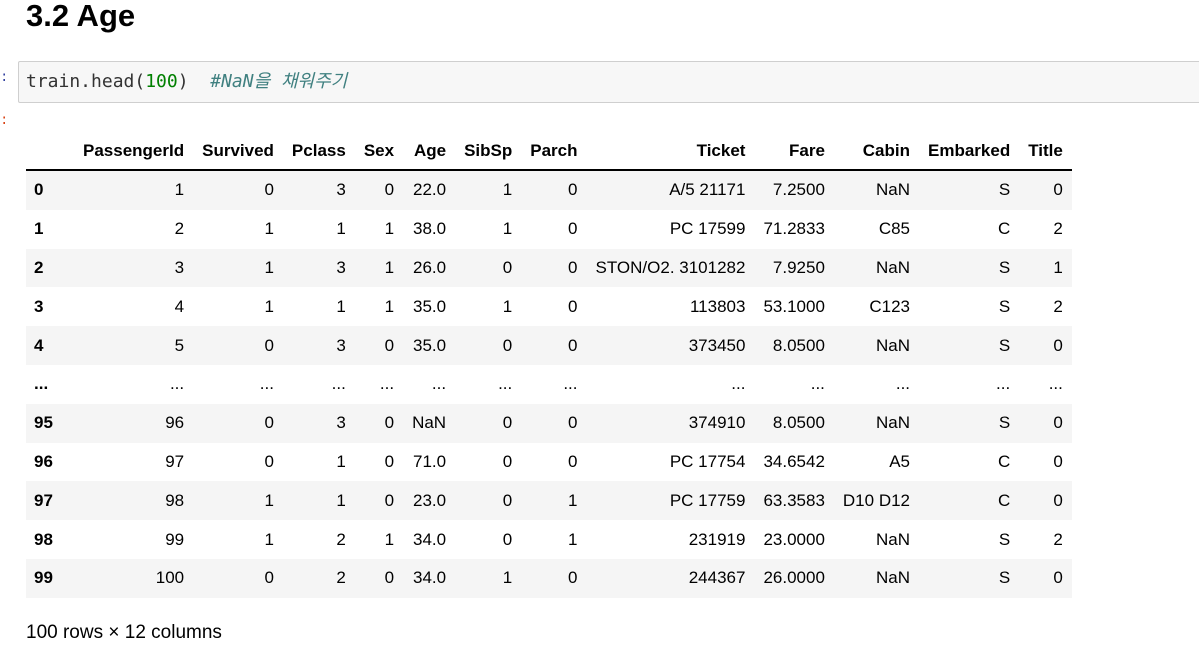 The width and height of the screenshot is (1199, 655). What do you see at coordinates (794, 578) in the screenshot?
I see `table-cell: 26.0000` at bounding box center [794, 578].